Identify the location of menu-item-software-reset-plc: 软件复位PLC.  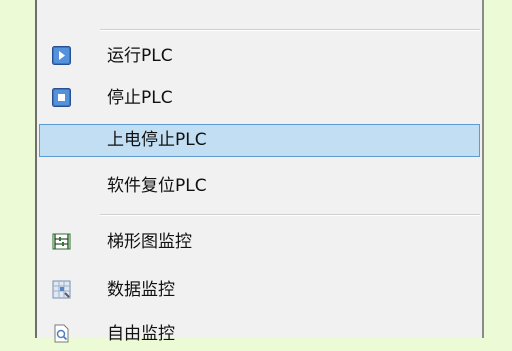
(259, 186).